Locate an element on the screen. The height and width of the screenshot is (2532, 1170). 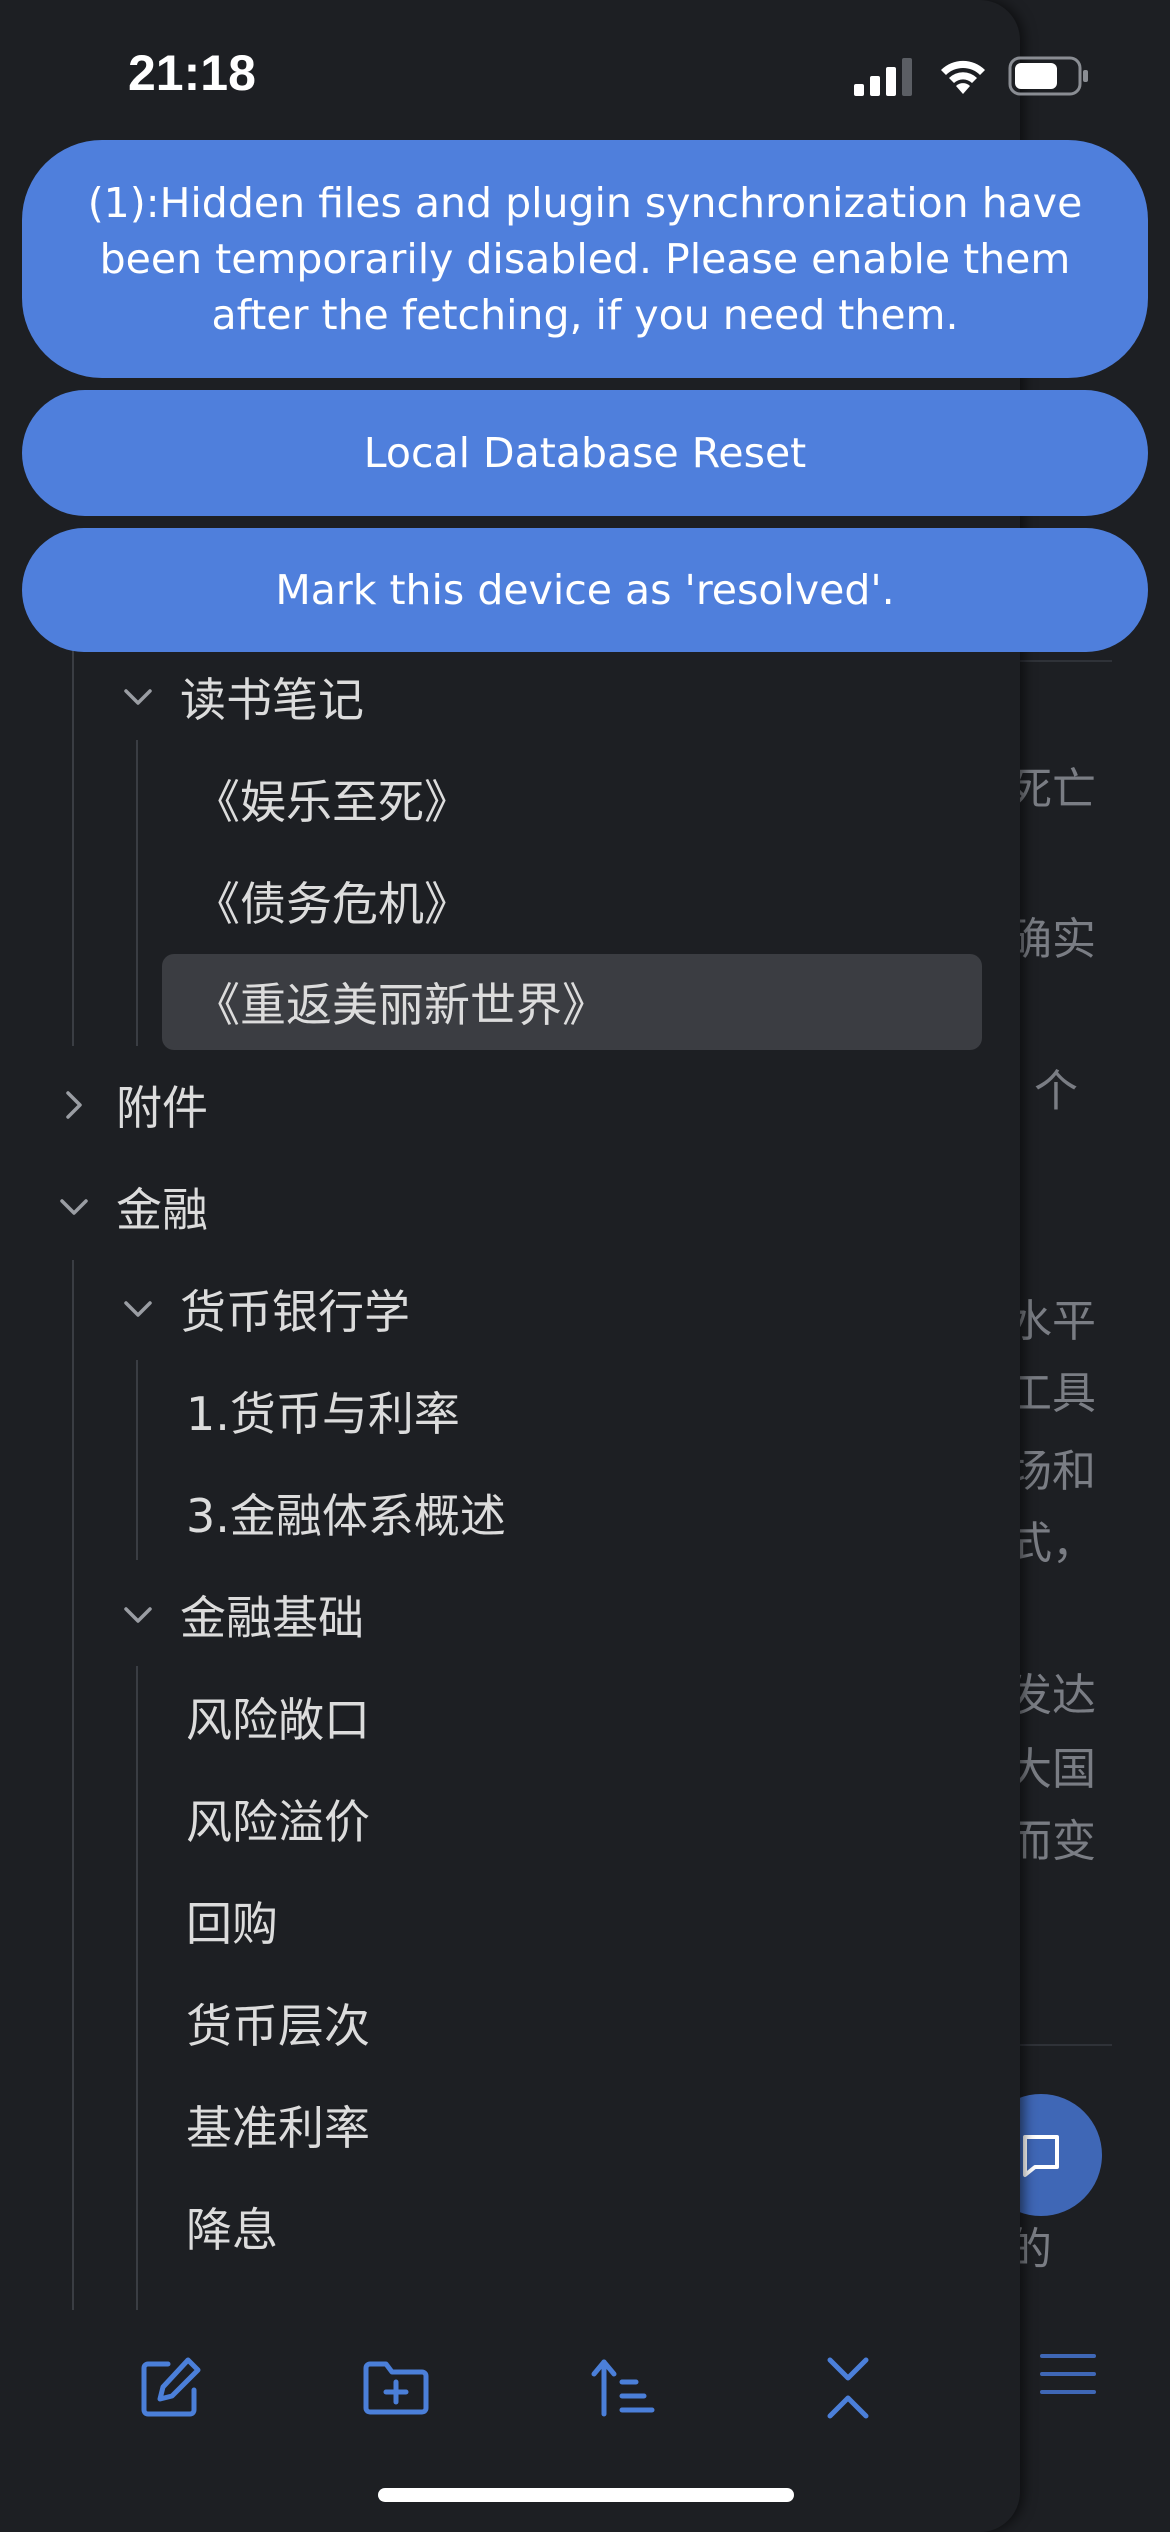
local-database-reset-button: Local Database Reset is located at coordinates (585, 453).